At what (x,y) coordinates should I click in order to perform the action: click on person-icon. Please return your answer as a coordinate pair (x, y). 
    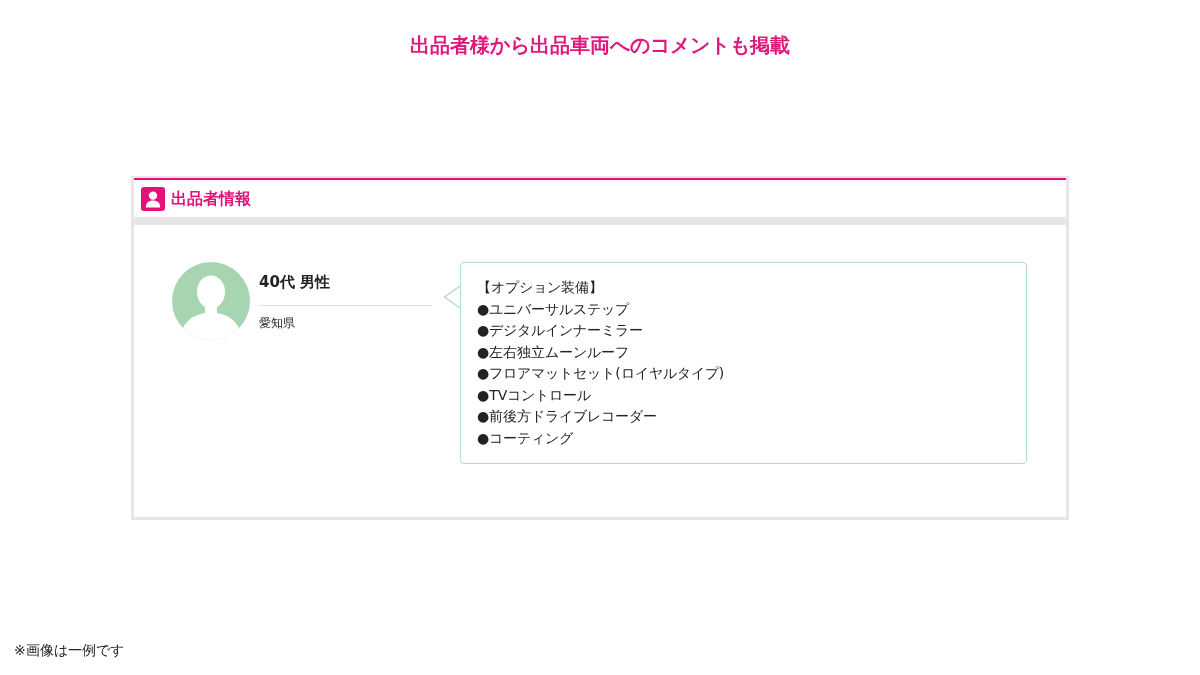
    Looking at the image, I should click on (153, 198).